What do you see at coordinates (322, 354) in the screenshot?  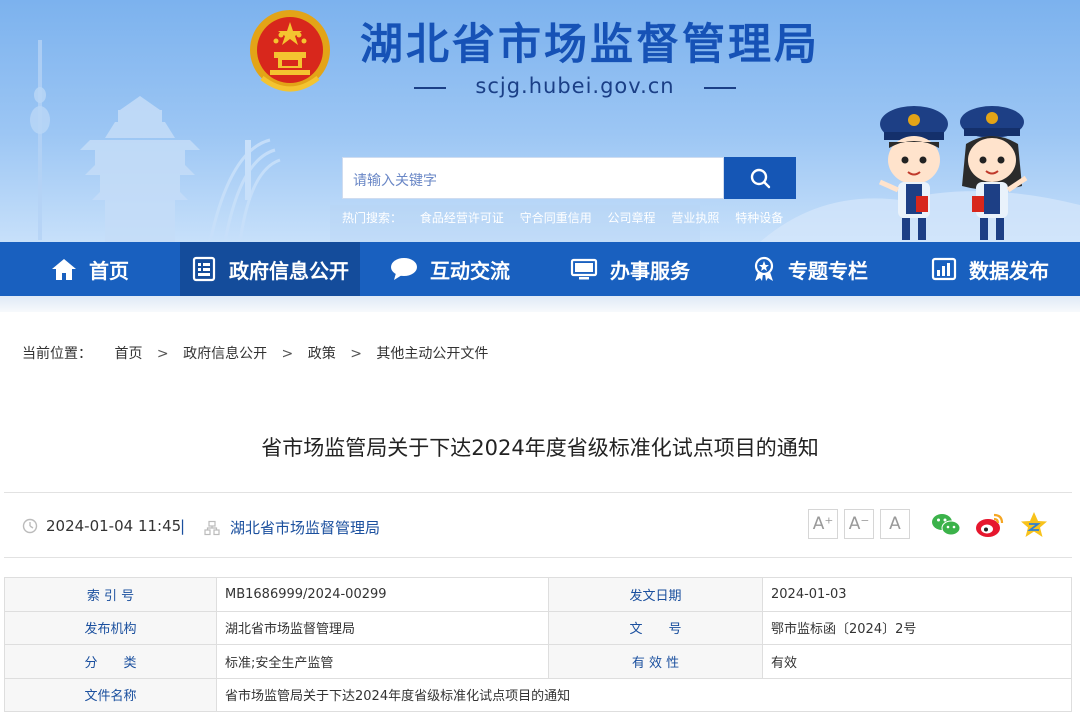 I see `breadcrumb-link-policy: 政策` at bounding box center [322, 354].